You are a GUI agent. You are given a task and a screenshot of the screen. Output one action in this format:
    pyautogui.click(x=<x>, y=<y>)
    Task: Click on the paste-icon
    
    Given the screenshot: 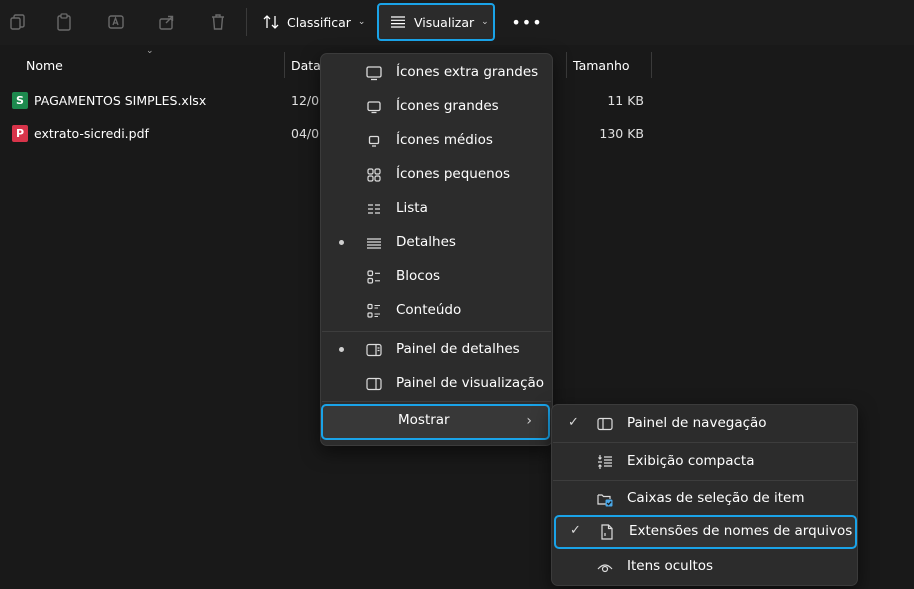 What is the action you would take?
    pyautogui.click(x=64, y=22)
    